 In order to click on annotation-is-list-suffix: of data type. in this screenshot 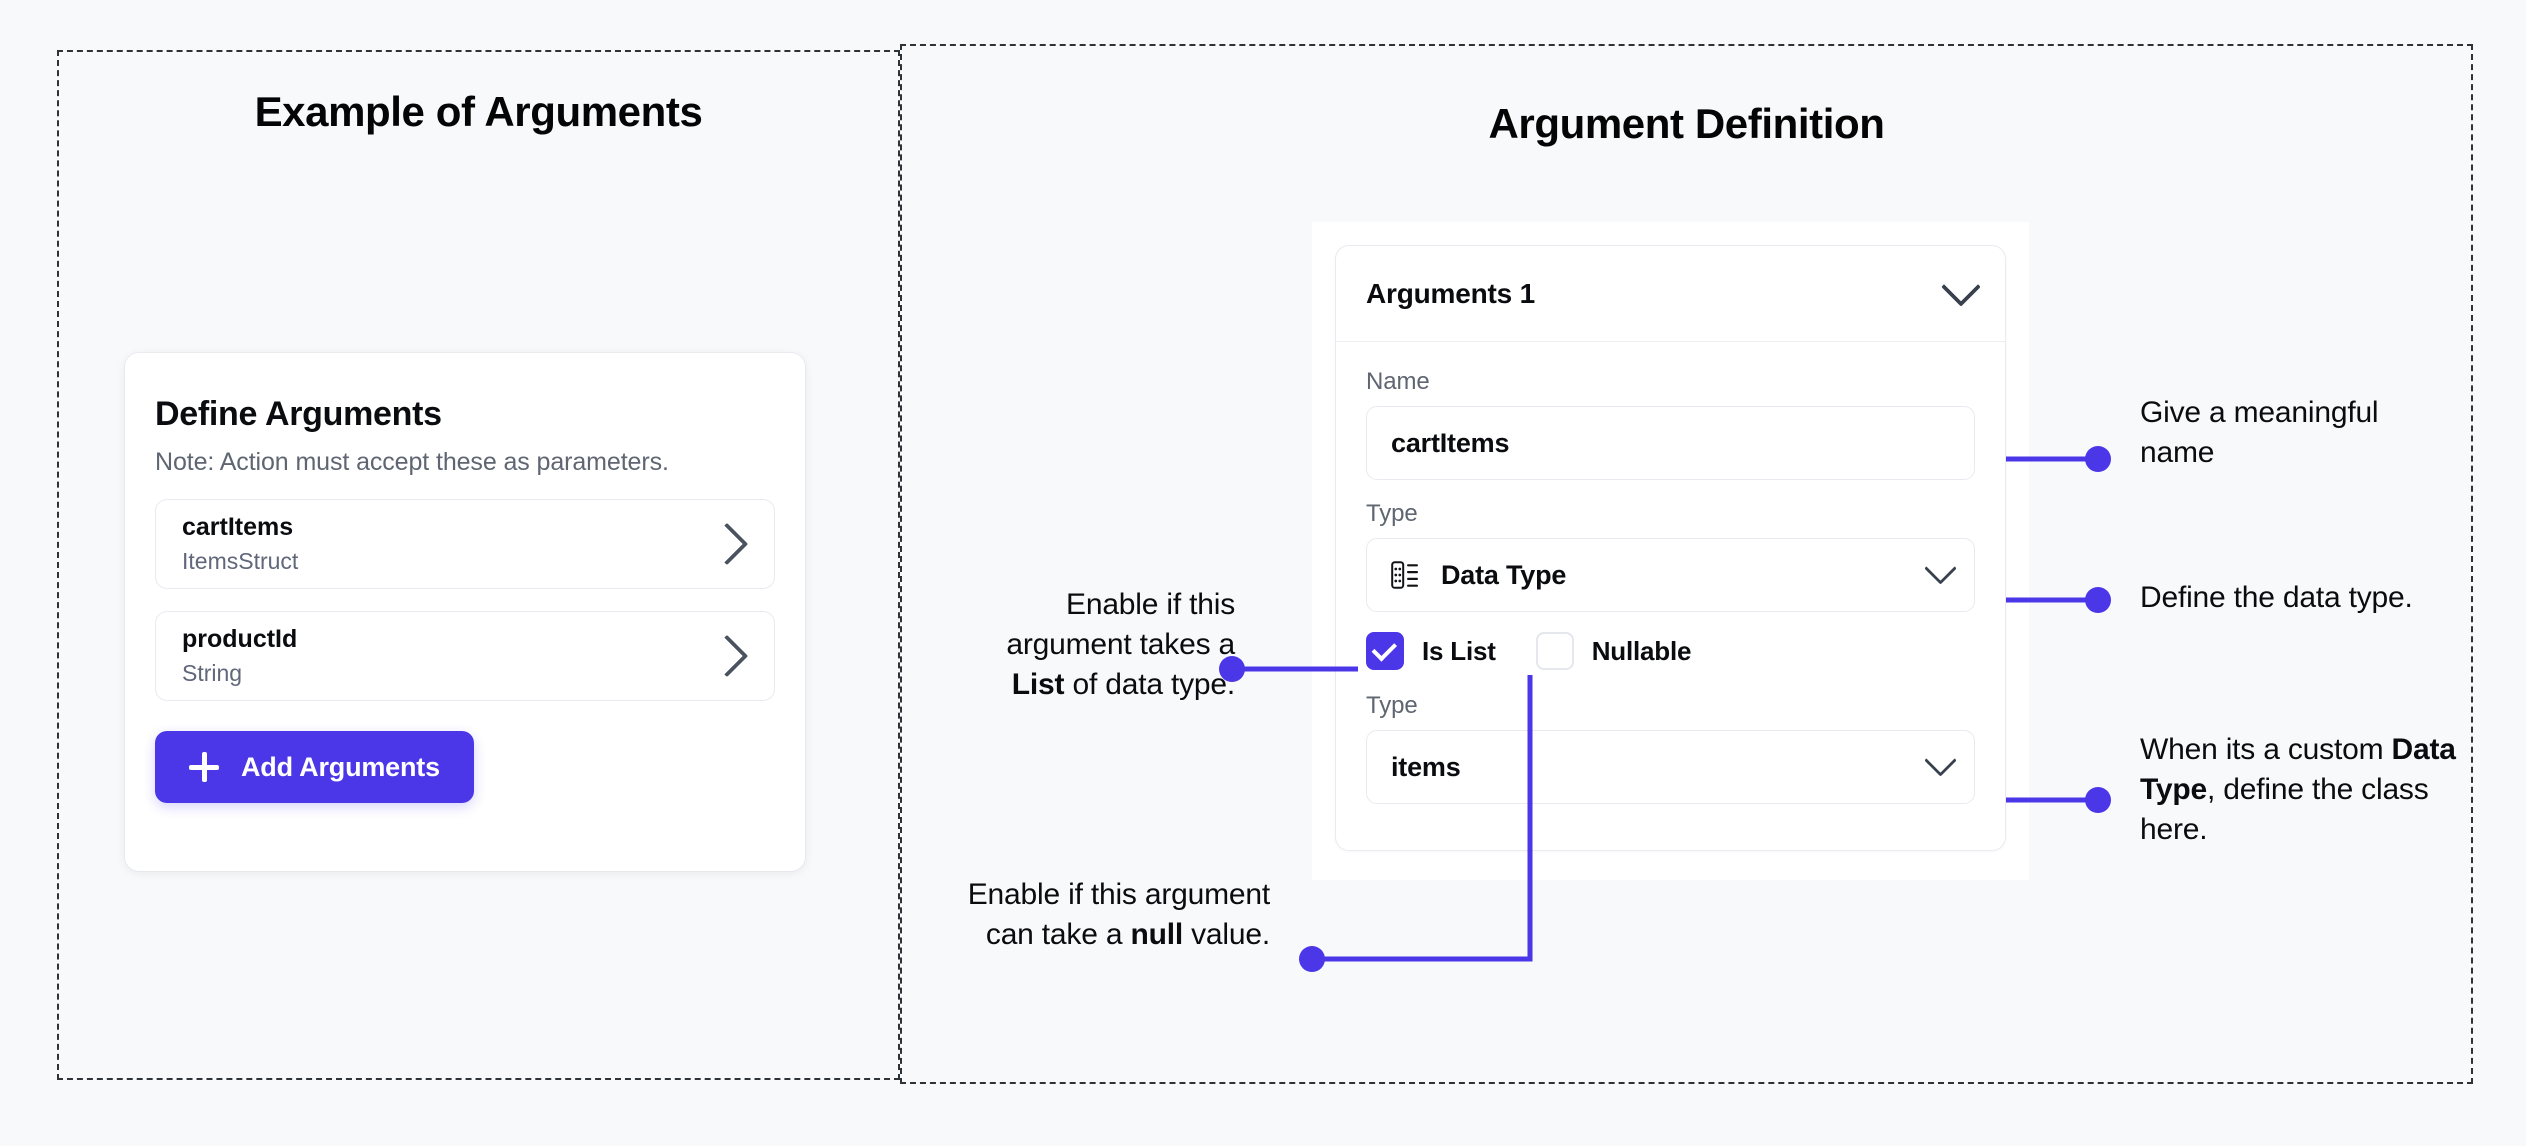, I will do `click(1149, 684)`.